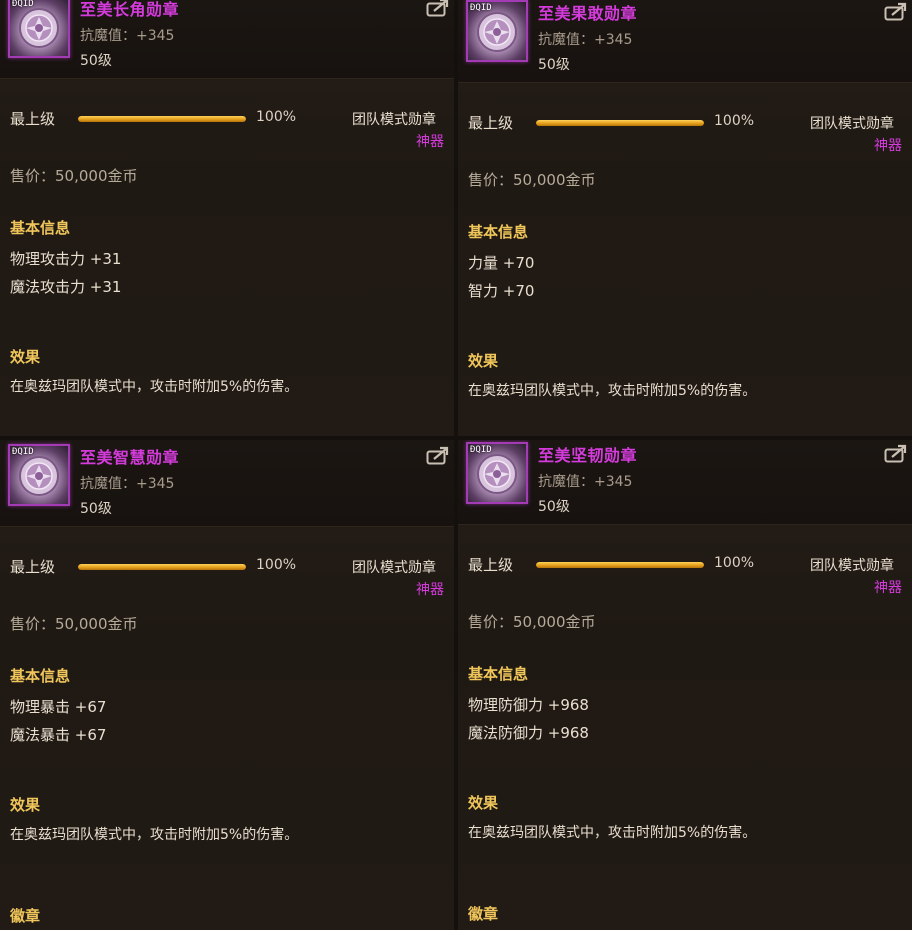  What do you see at coordinates (528, 705) in the screenshot?
I see `stat-line: 物理防御力 +968` at bounding box center [528, 705].